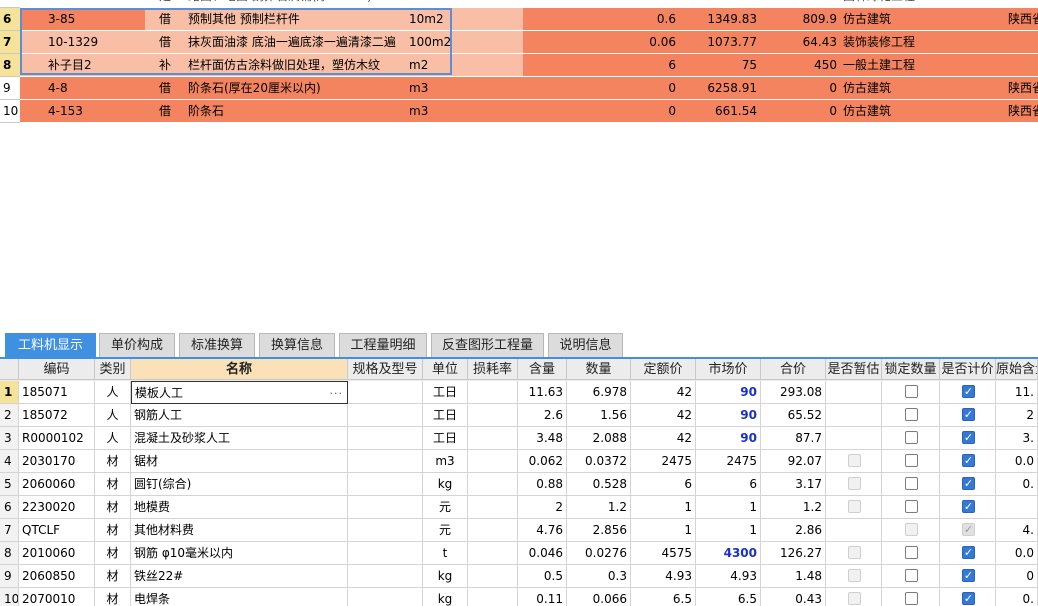 The image size is (1038, 606). I want to click on cell-code: QTCLF, so click(57, 530).